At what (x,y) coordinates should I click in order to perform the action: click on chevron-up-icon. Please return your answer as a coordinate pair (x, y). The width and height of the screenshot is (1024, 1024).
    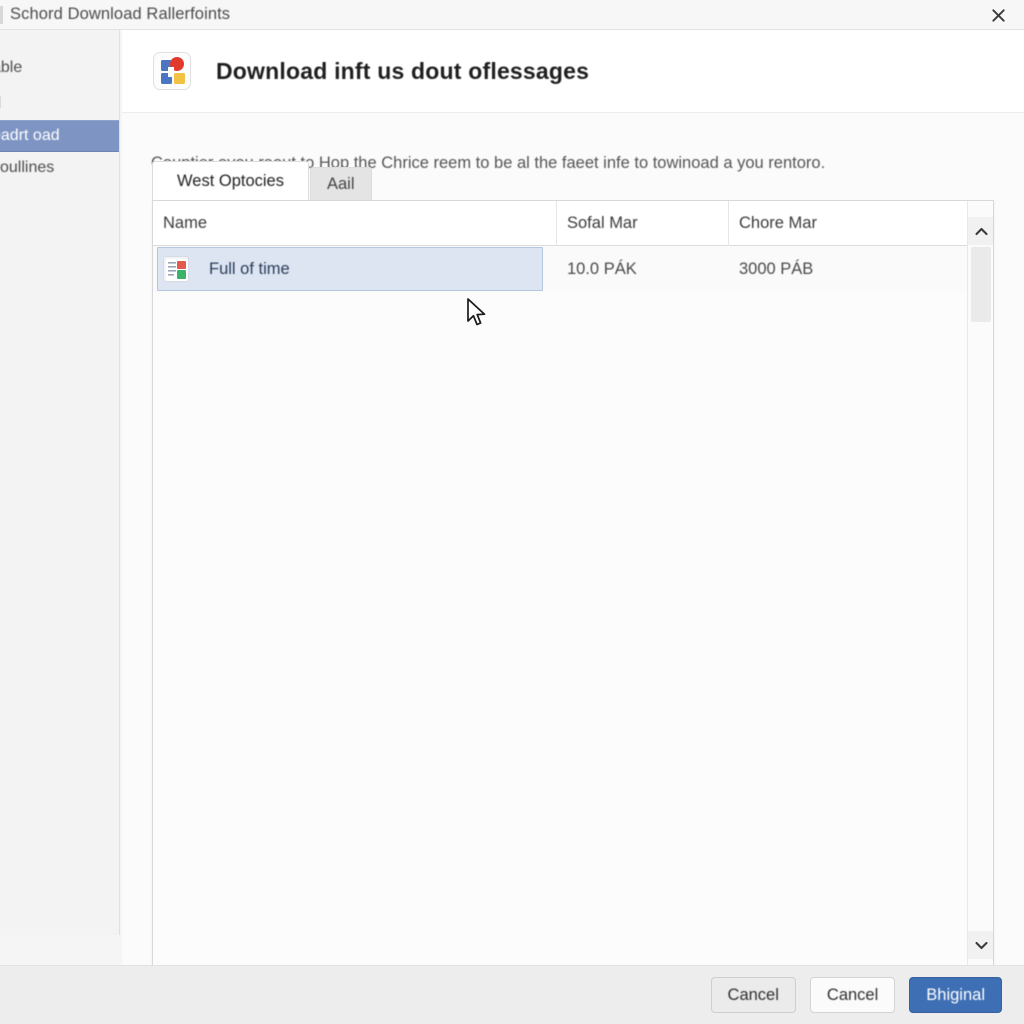
    Looking at the image, I should click on (980, 231).